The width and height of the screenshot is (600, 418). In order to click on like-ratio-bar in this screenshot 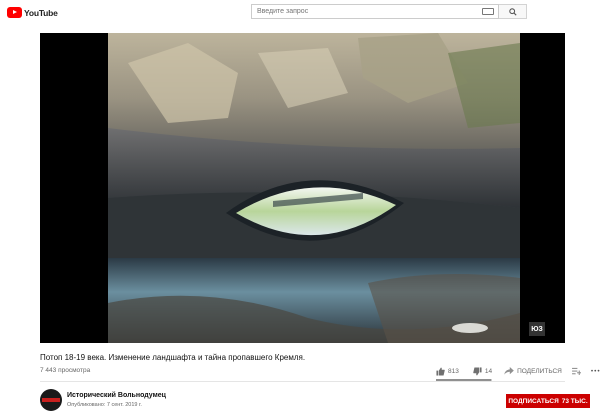, I will do `click(464, 380)`.